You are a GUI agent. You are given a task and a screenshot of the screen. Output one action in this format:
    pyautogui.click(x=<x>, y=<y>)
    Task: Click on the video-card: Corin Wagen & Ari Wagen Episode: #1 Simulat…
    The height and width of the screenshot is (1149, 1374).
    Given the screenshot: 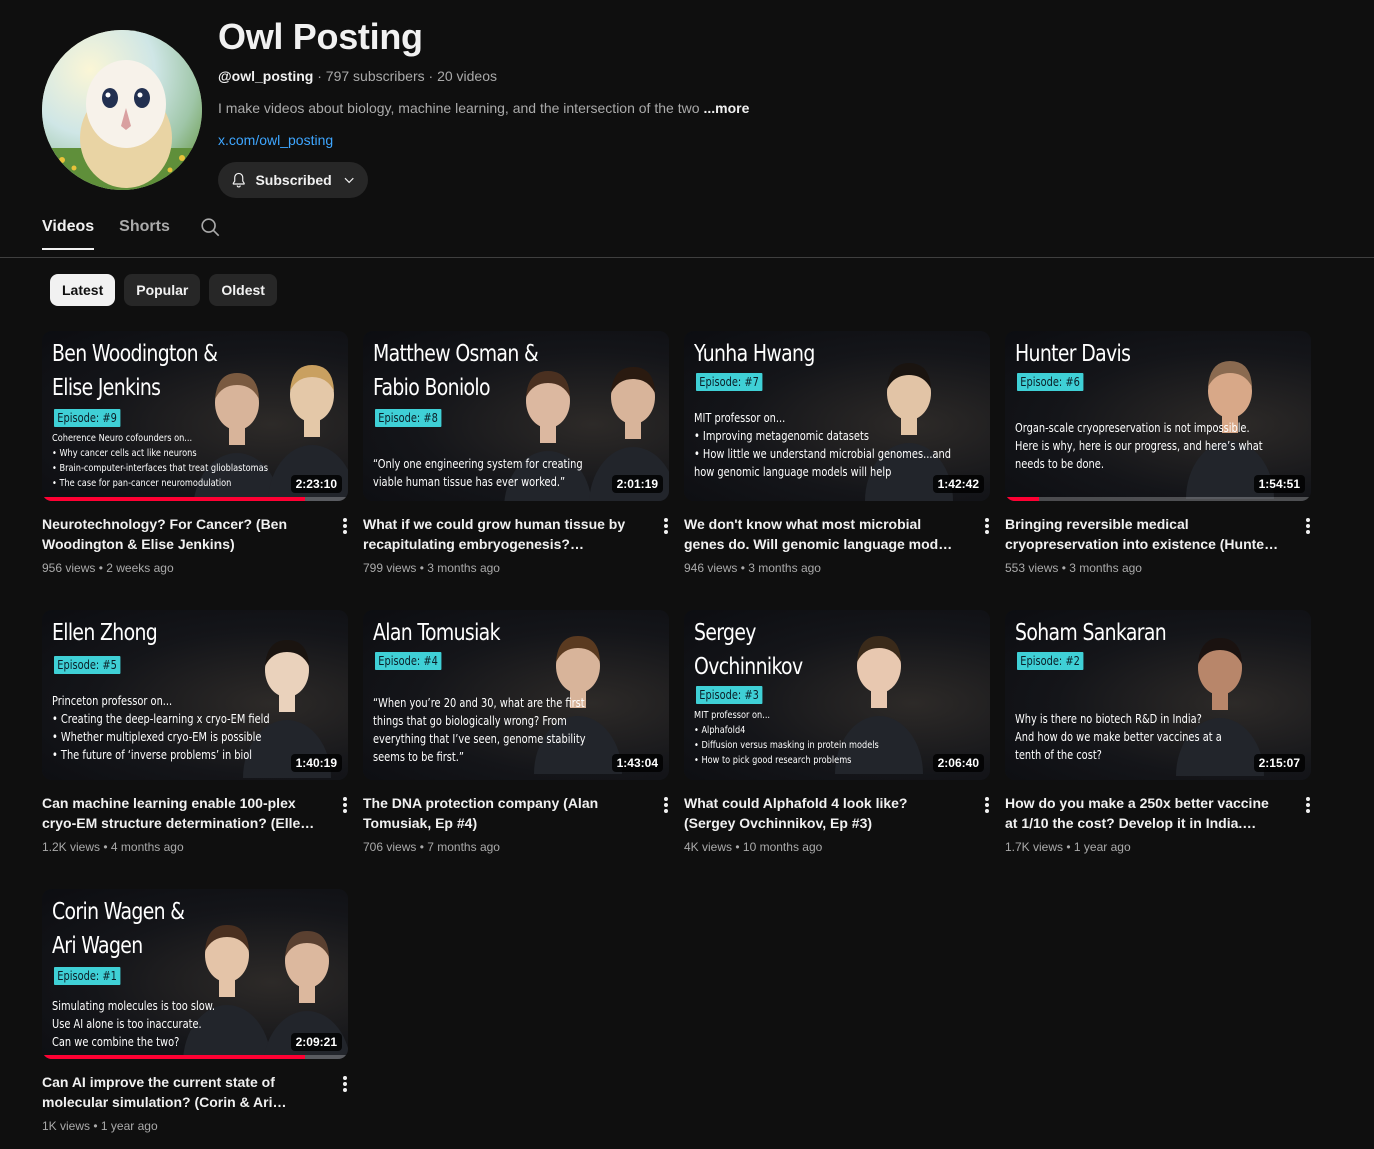 What is the action you would take?
    pyautogui.click(x=195, y=1019)
    